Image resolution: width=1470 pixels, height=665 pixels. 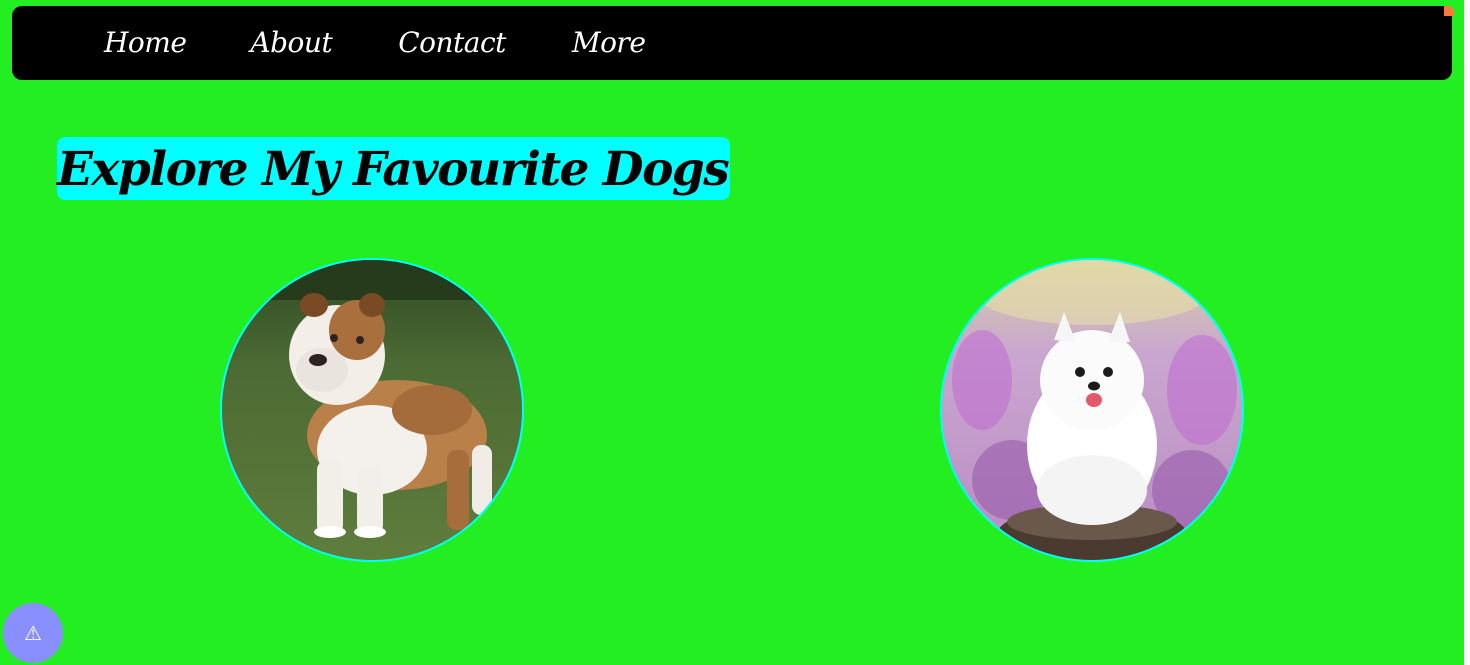 I want to click on pomeranian-illustration, so click(x=1092, y=410).